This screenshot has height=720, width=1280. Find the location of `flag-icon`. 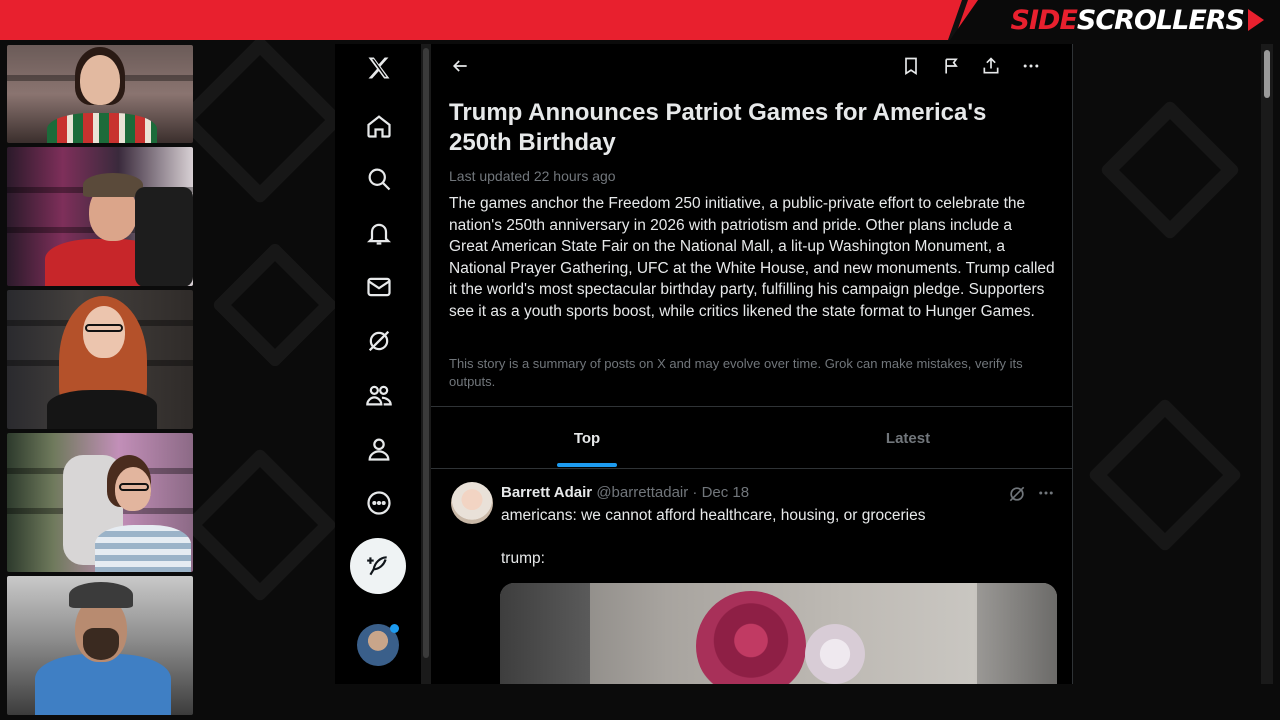

flag-icon is located at coordinates (951, 66).